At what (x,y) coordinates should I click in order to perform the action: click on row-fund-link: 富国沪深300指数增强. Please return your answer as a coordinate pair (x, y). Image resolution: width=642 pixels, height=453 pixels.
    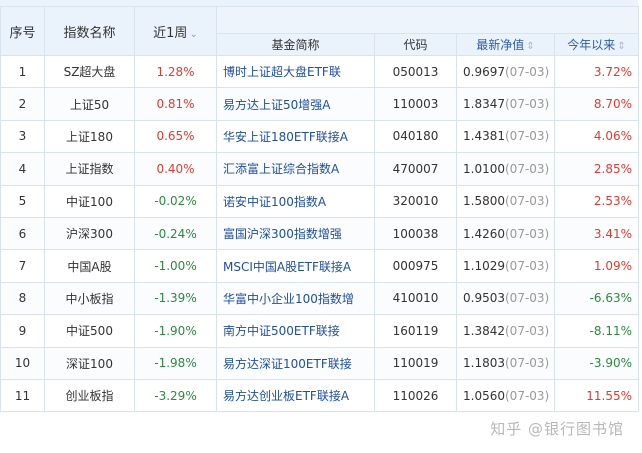
    Looking at the image, I should click on (295, 233).